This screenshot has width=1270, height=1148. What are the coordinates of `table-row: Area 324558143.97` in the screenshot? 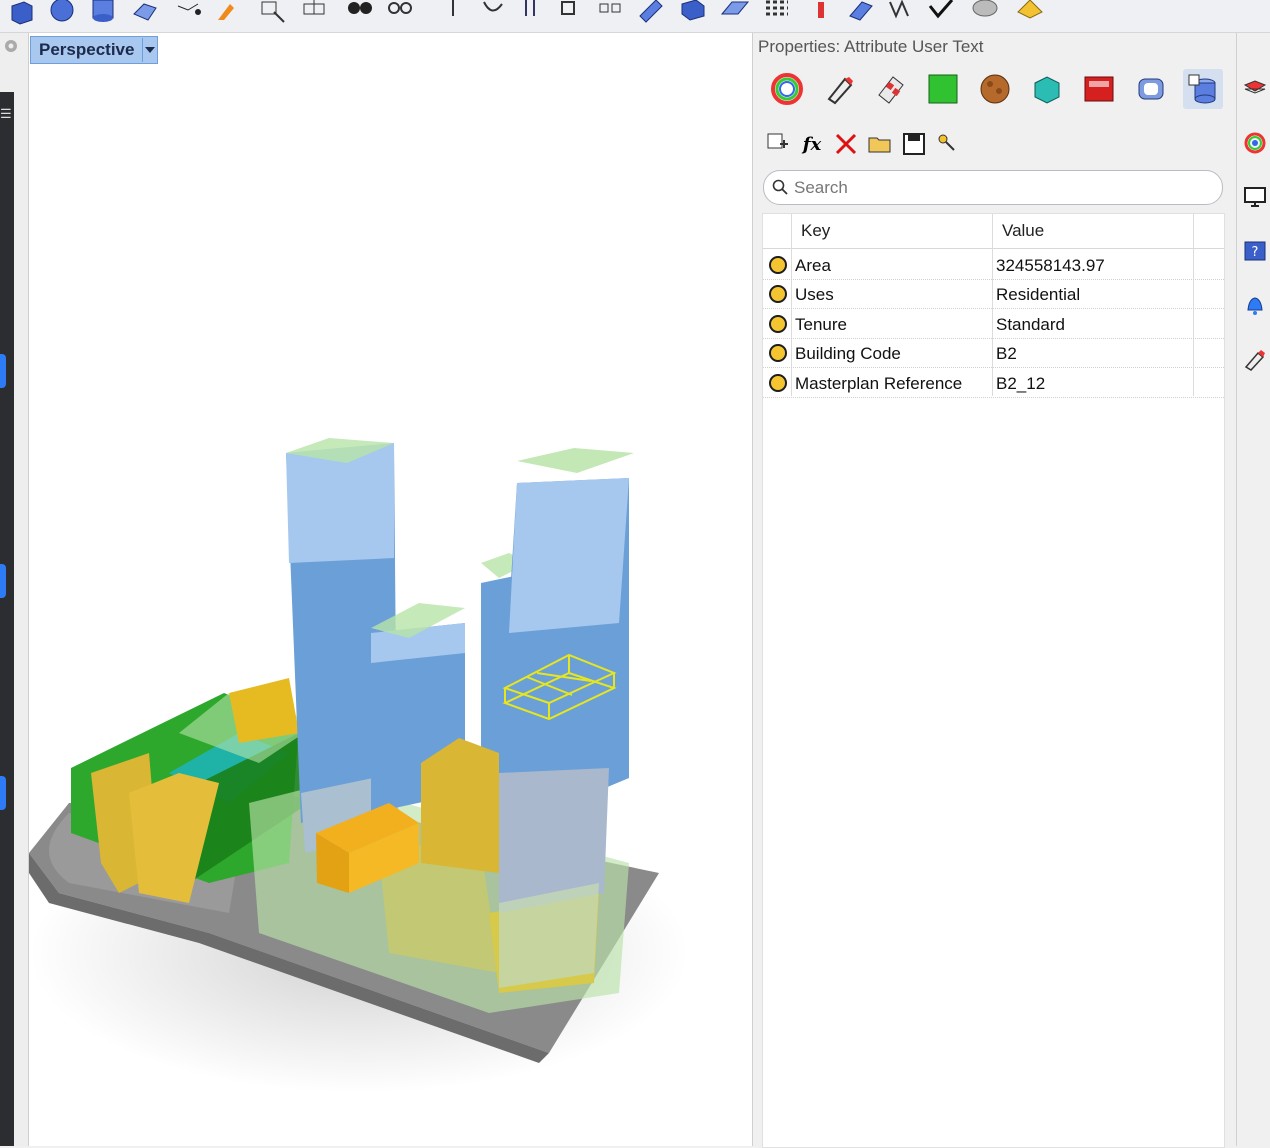 It's located at (993, 265).